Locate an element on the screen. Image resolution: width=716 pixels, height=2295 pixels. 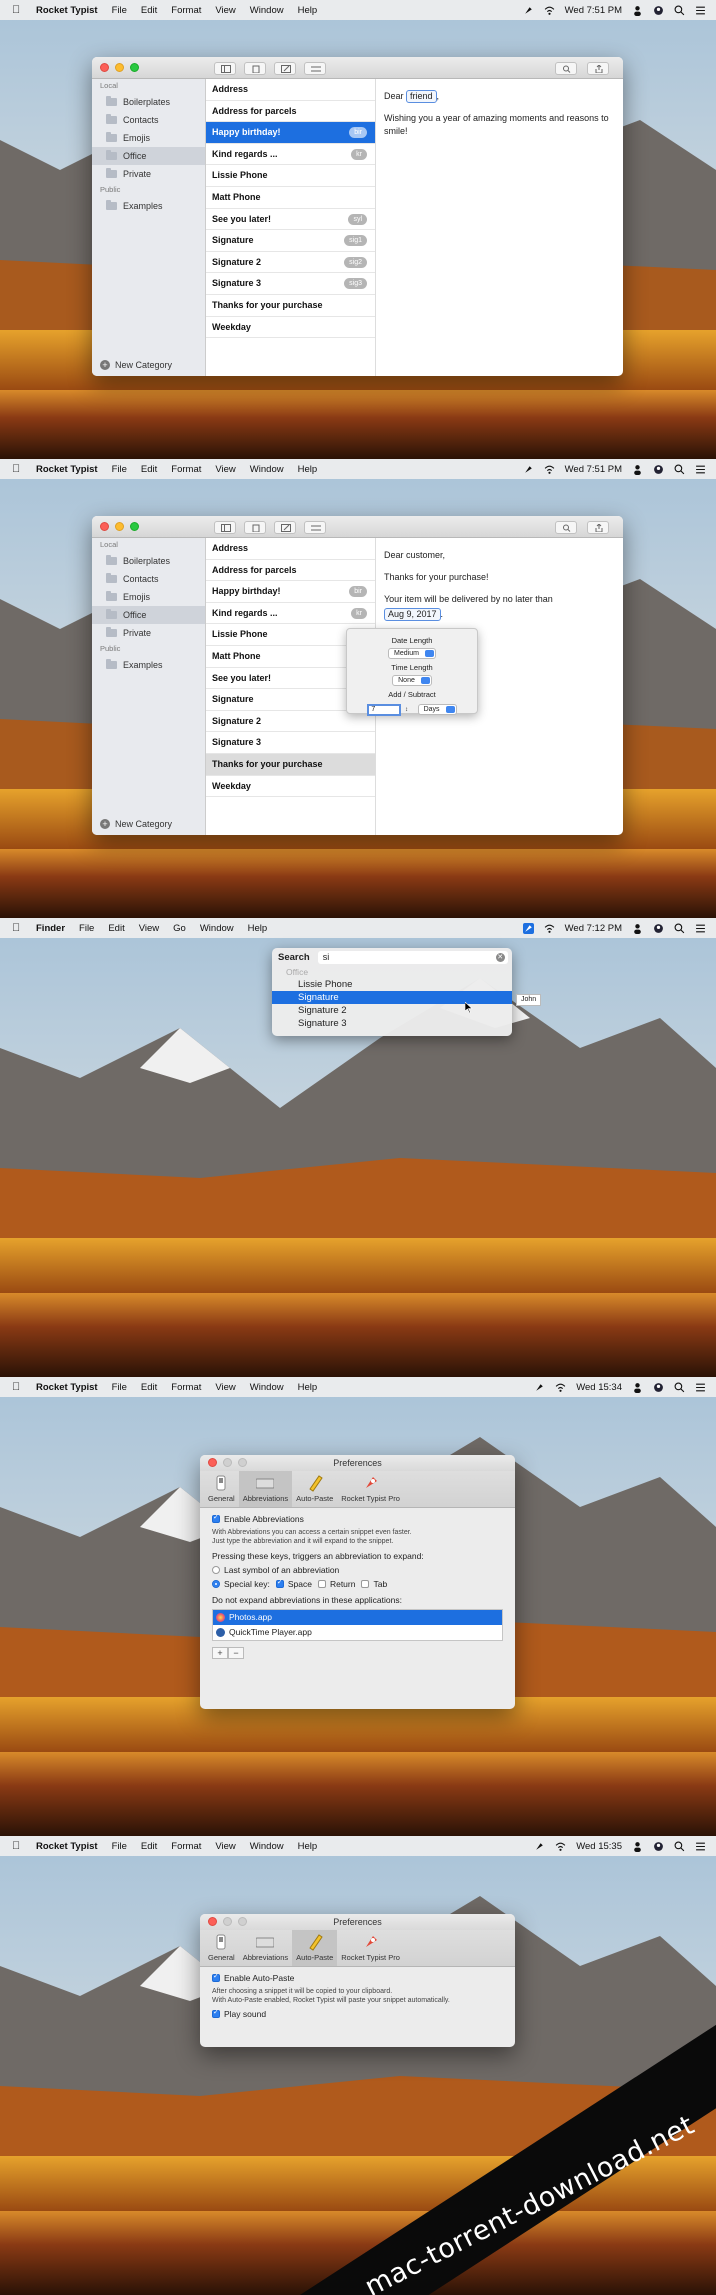
tab-abbreviations: Abbreviations is located at coordinates (265, 1489).